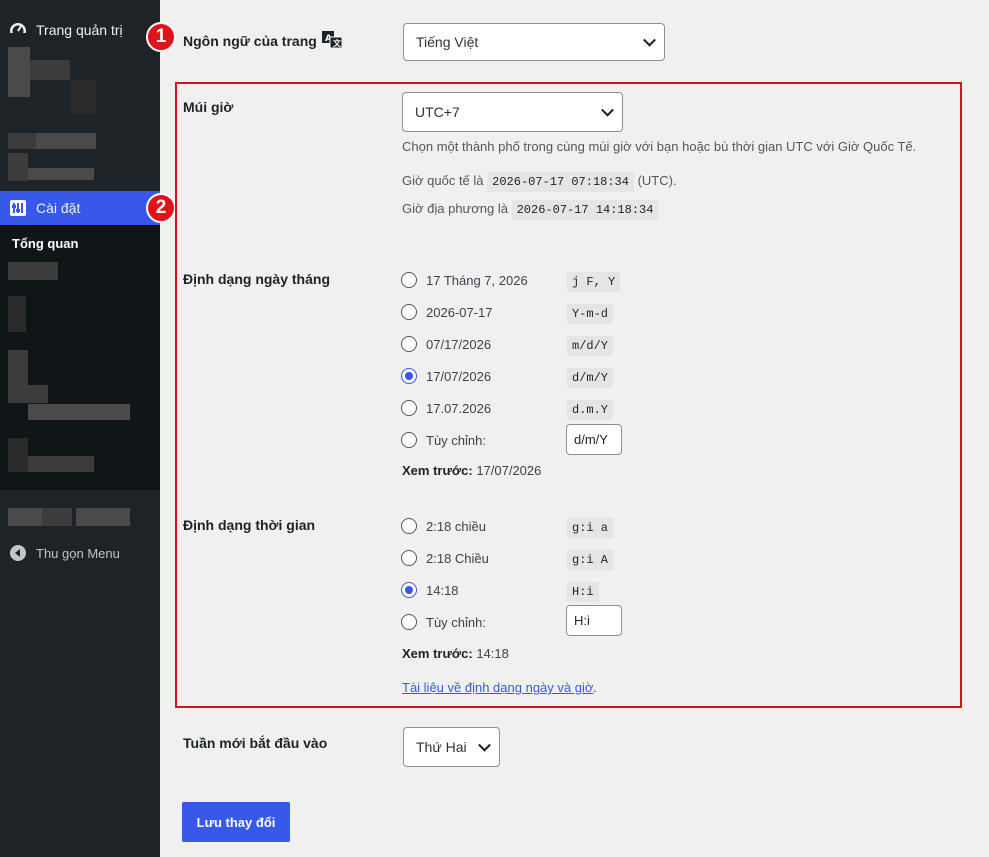 Image resolution: width=989 pixels, height=857 pixels. I want to click on language-label: Ngôn ngữ của trang, so click(250, 41).